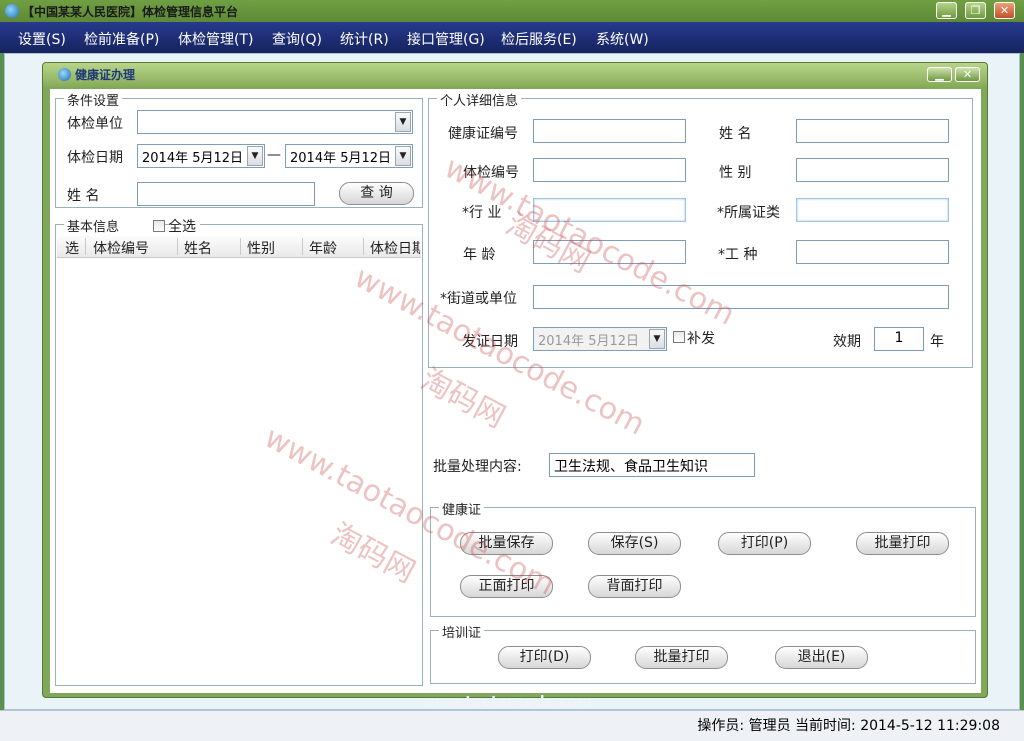 The width and height of the screenshot is (1024, 741). I want to click on status-text: 操作员: 管理员 当前时间: 2014-5-12 11:29:08, so click(848, 726).